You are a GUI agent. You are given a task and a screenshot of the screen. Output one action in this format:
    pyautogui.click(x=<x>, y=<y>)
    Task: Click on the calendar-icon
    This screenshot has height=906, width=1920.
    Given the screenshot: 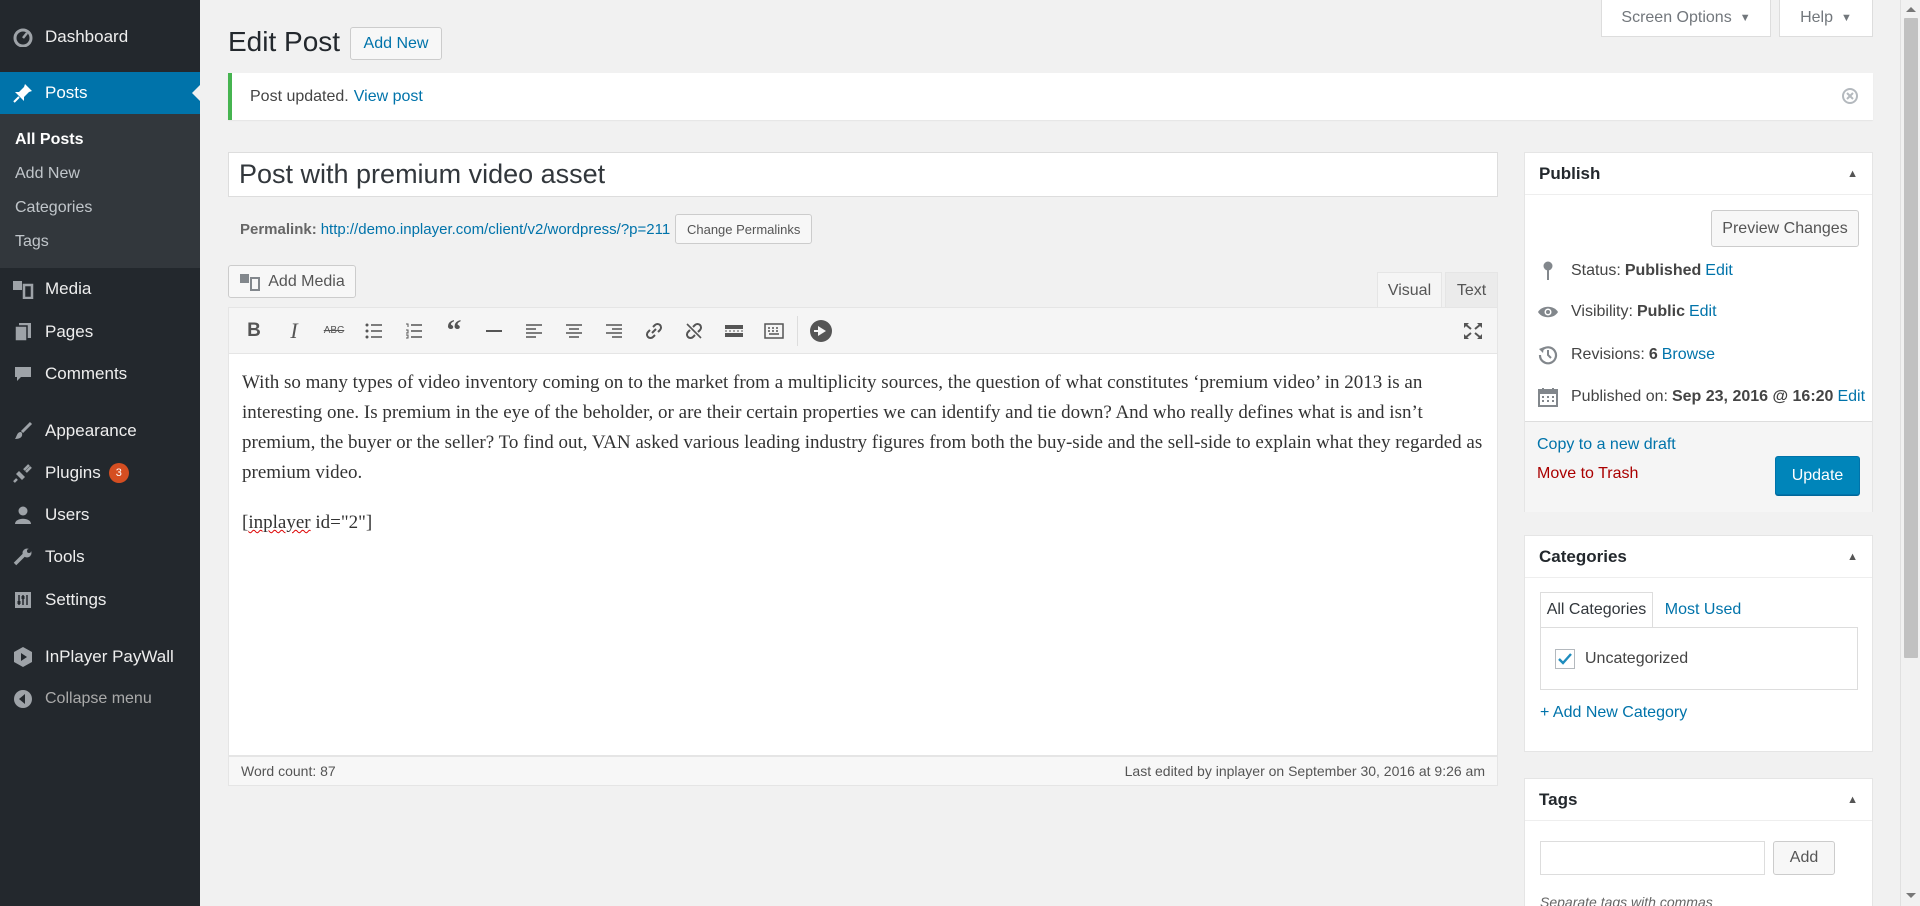 What is the action you would take?
    pyautogui.click(x=1548, y=397)
    